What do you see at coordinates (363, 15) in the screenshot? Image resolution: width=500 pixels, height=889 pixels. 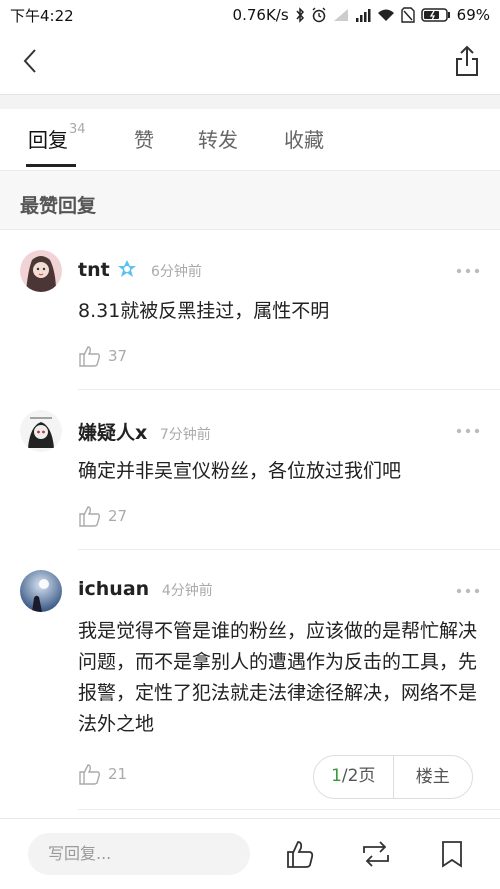 I see `signal-icon` at bounding box center [363, 15].